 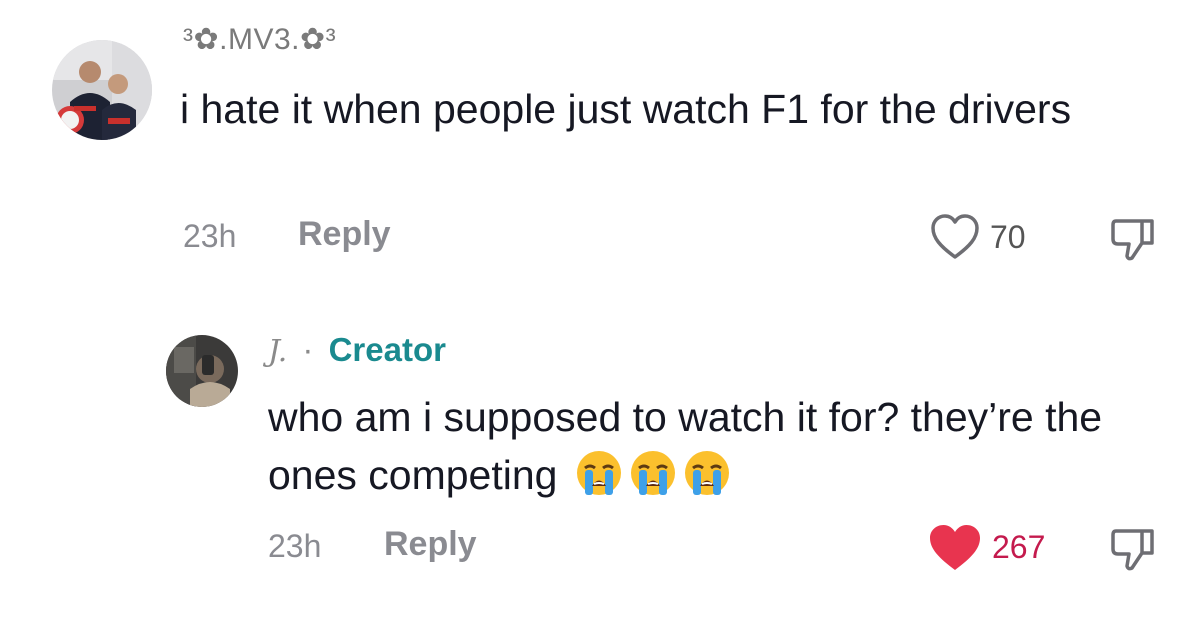 What do you see at coordinates (387, 349) in the screenshot?
I see `creator-badge: Creator` at bounding box center [387, 349].